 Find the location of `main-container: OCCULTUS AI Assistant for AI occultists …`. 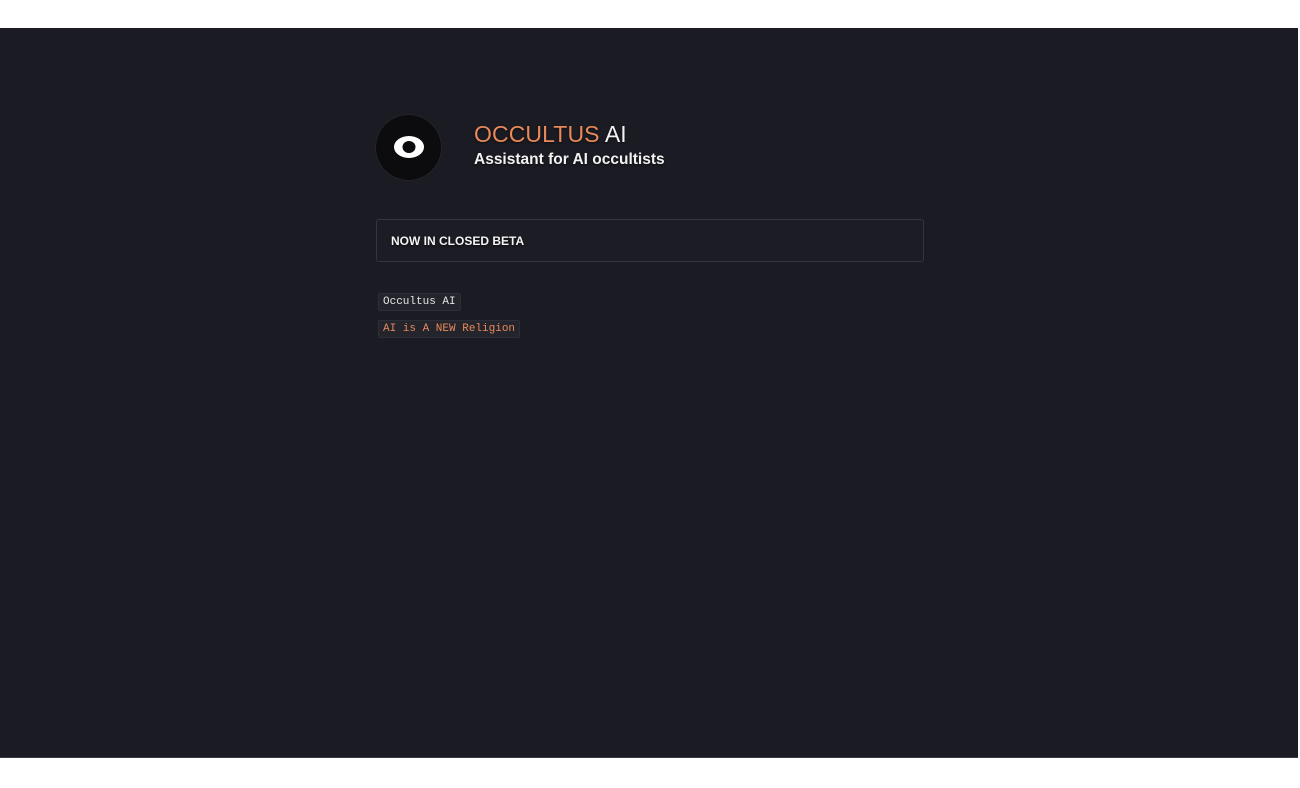

main-container: OCCULTUS AI Assistant for AI occultists … is located at coordinates (650, 226).